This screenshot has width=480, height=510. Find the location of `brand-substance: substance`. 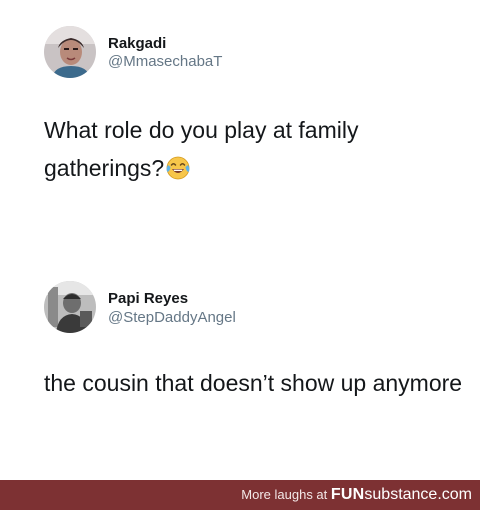

brand-substance: substance is located at coordinates (401, 494).